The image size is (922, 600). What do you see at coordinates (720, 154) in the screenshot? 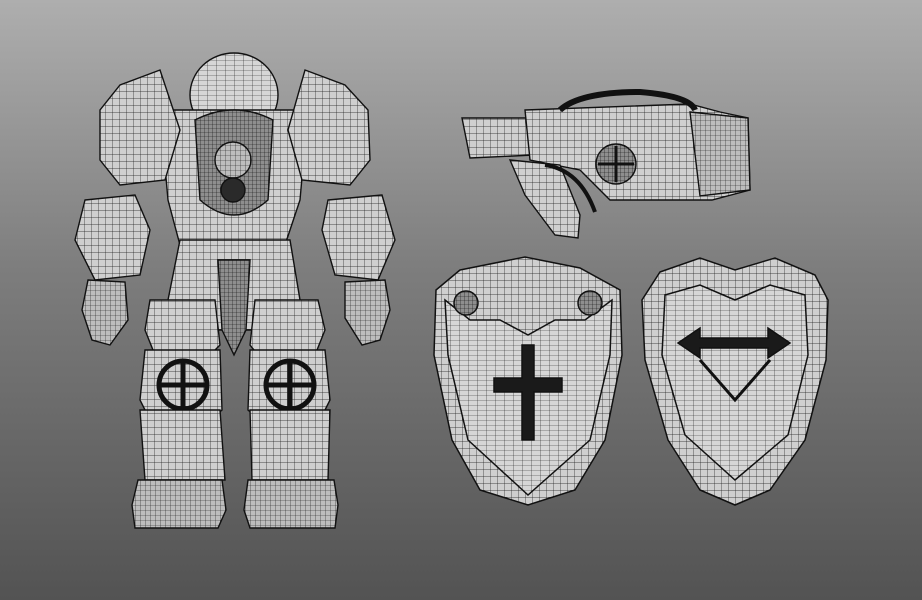
I see `rifle-barrel` at bounding box center [720, 154].